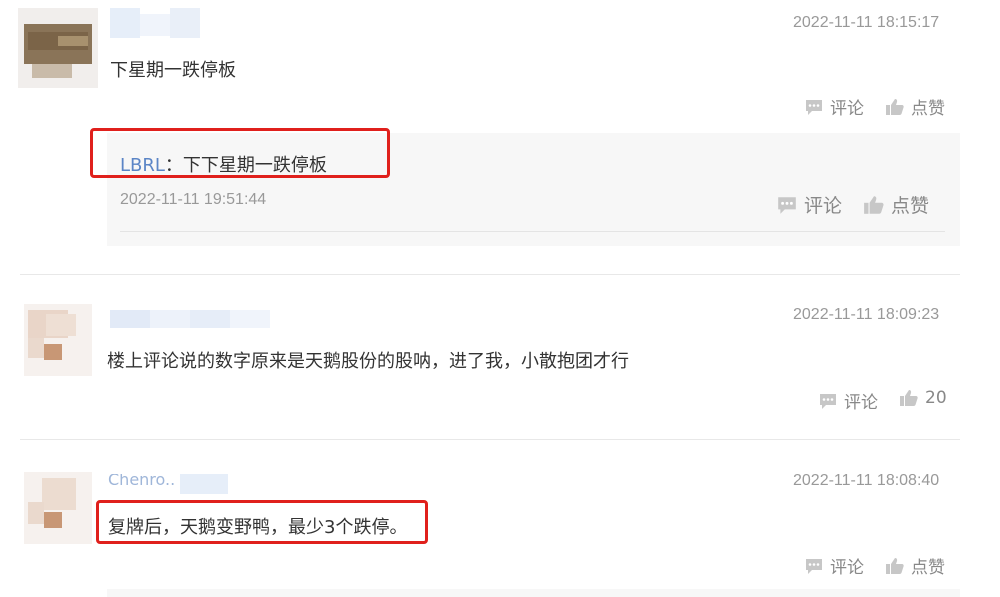 This screenshot has height=597, width=1000. Describe the element at coordinates (910, 206) in the screenshot. I see `reply-like-label: 点赞` at that location.